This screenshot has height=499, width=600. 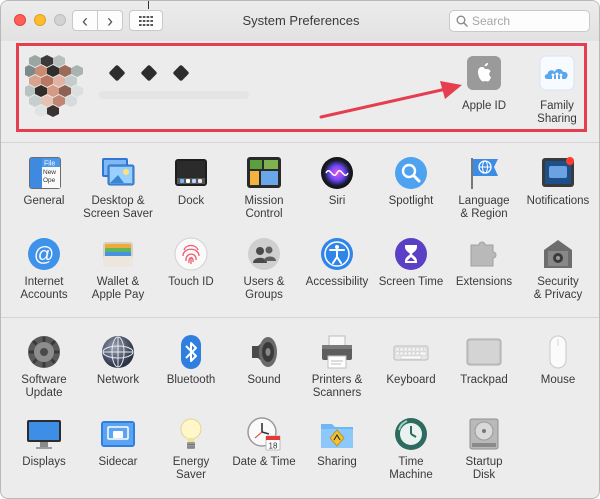 What do you see at coordinates (20, 20) in the screenshot?
I see `close-button` at bounding box center [20, 20].